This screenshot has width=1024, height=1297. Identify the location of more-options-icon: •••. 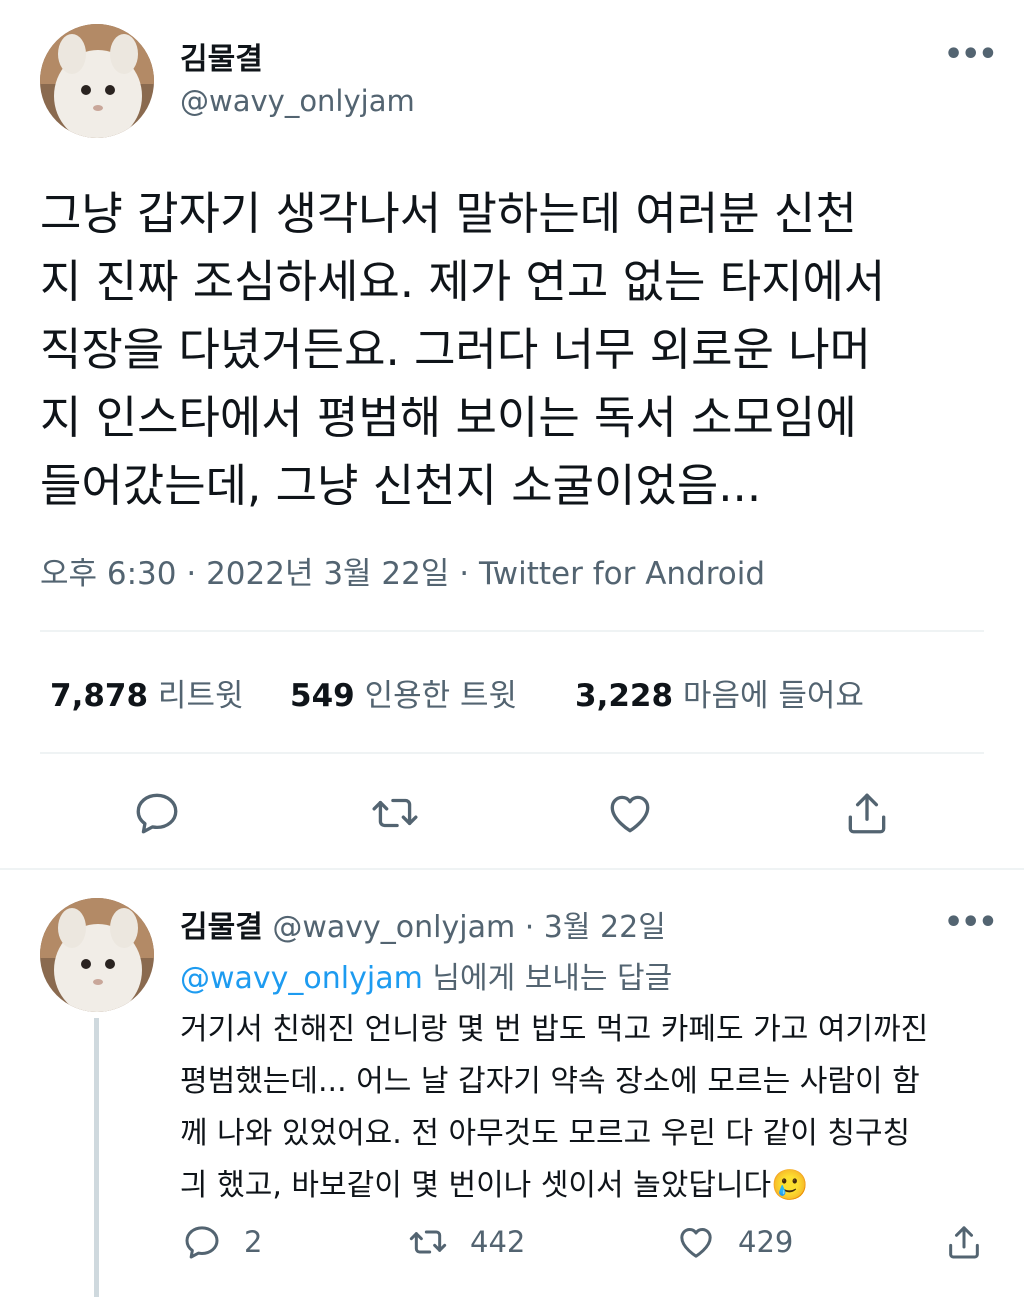
(971, 55).